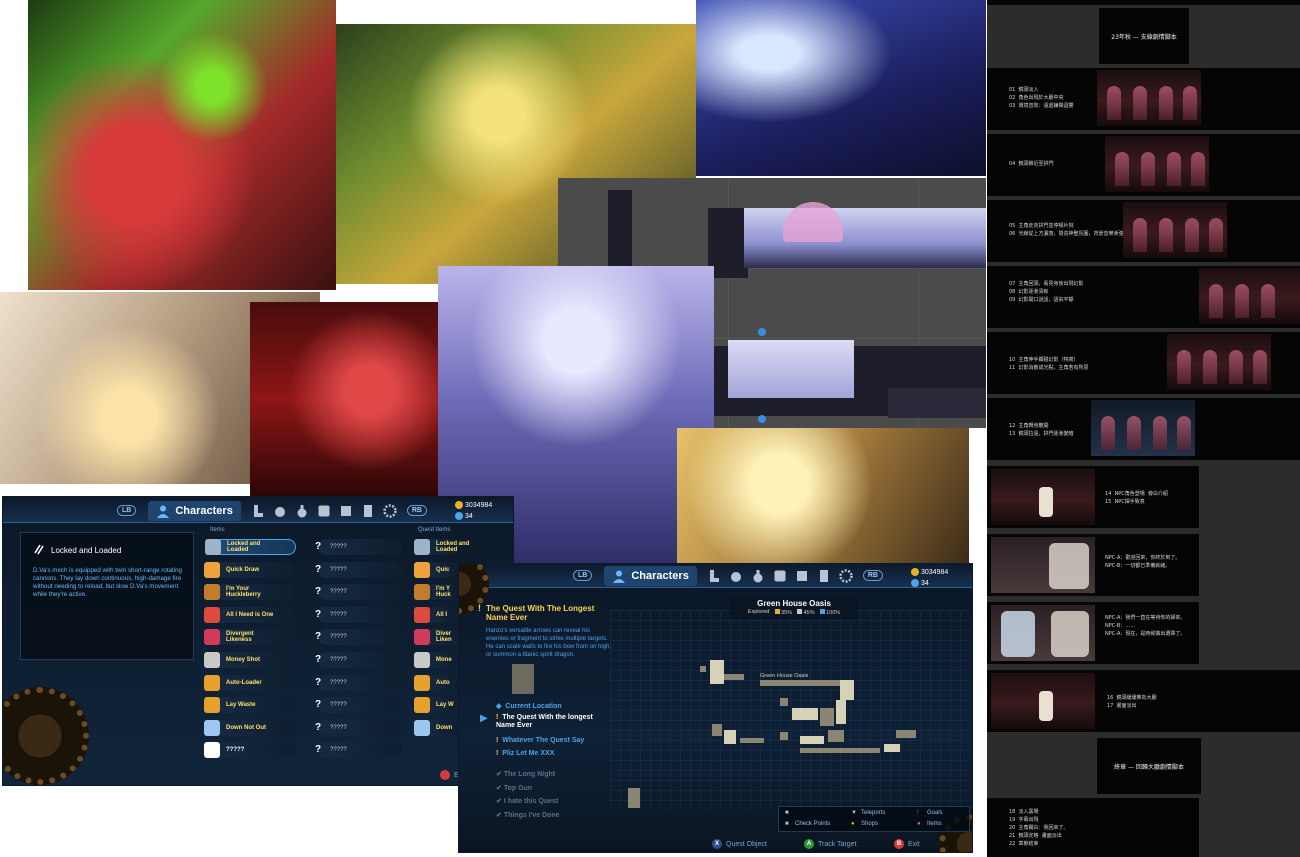  Describe the element at coordinates (830, 844) in the screenshot. I see `track-target-action: A Track Target` at that location.